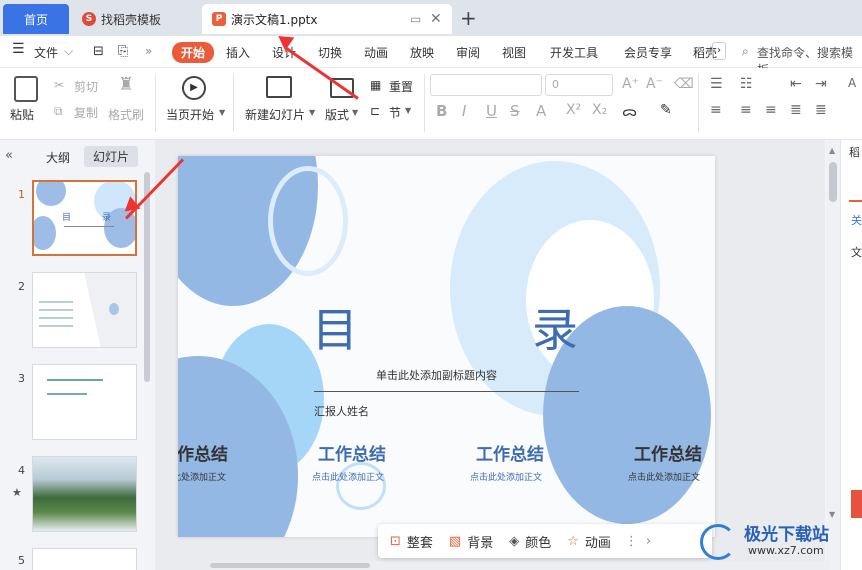 The width and height of the screenshot is (862, 570). I want to click on slide-number: 5, so click(21, 560).